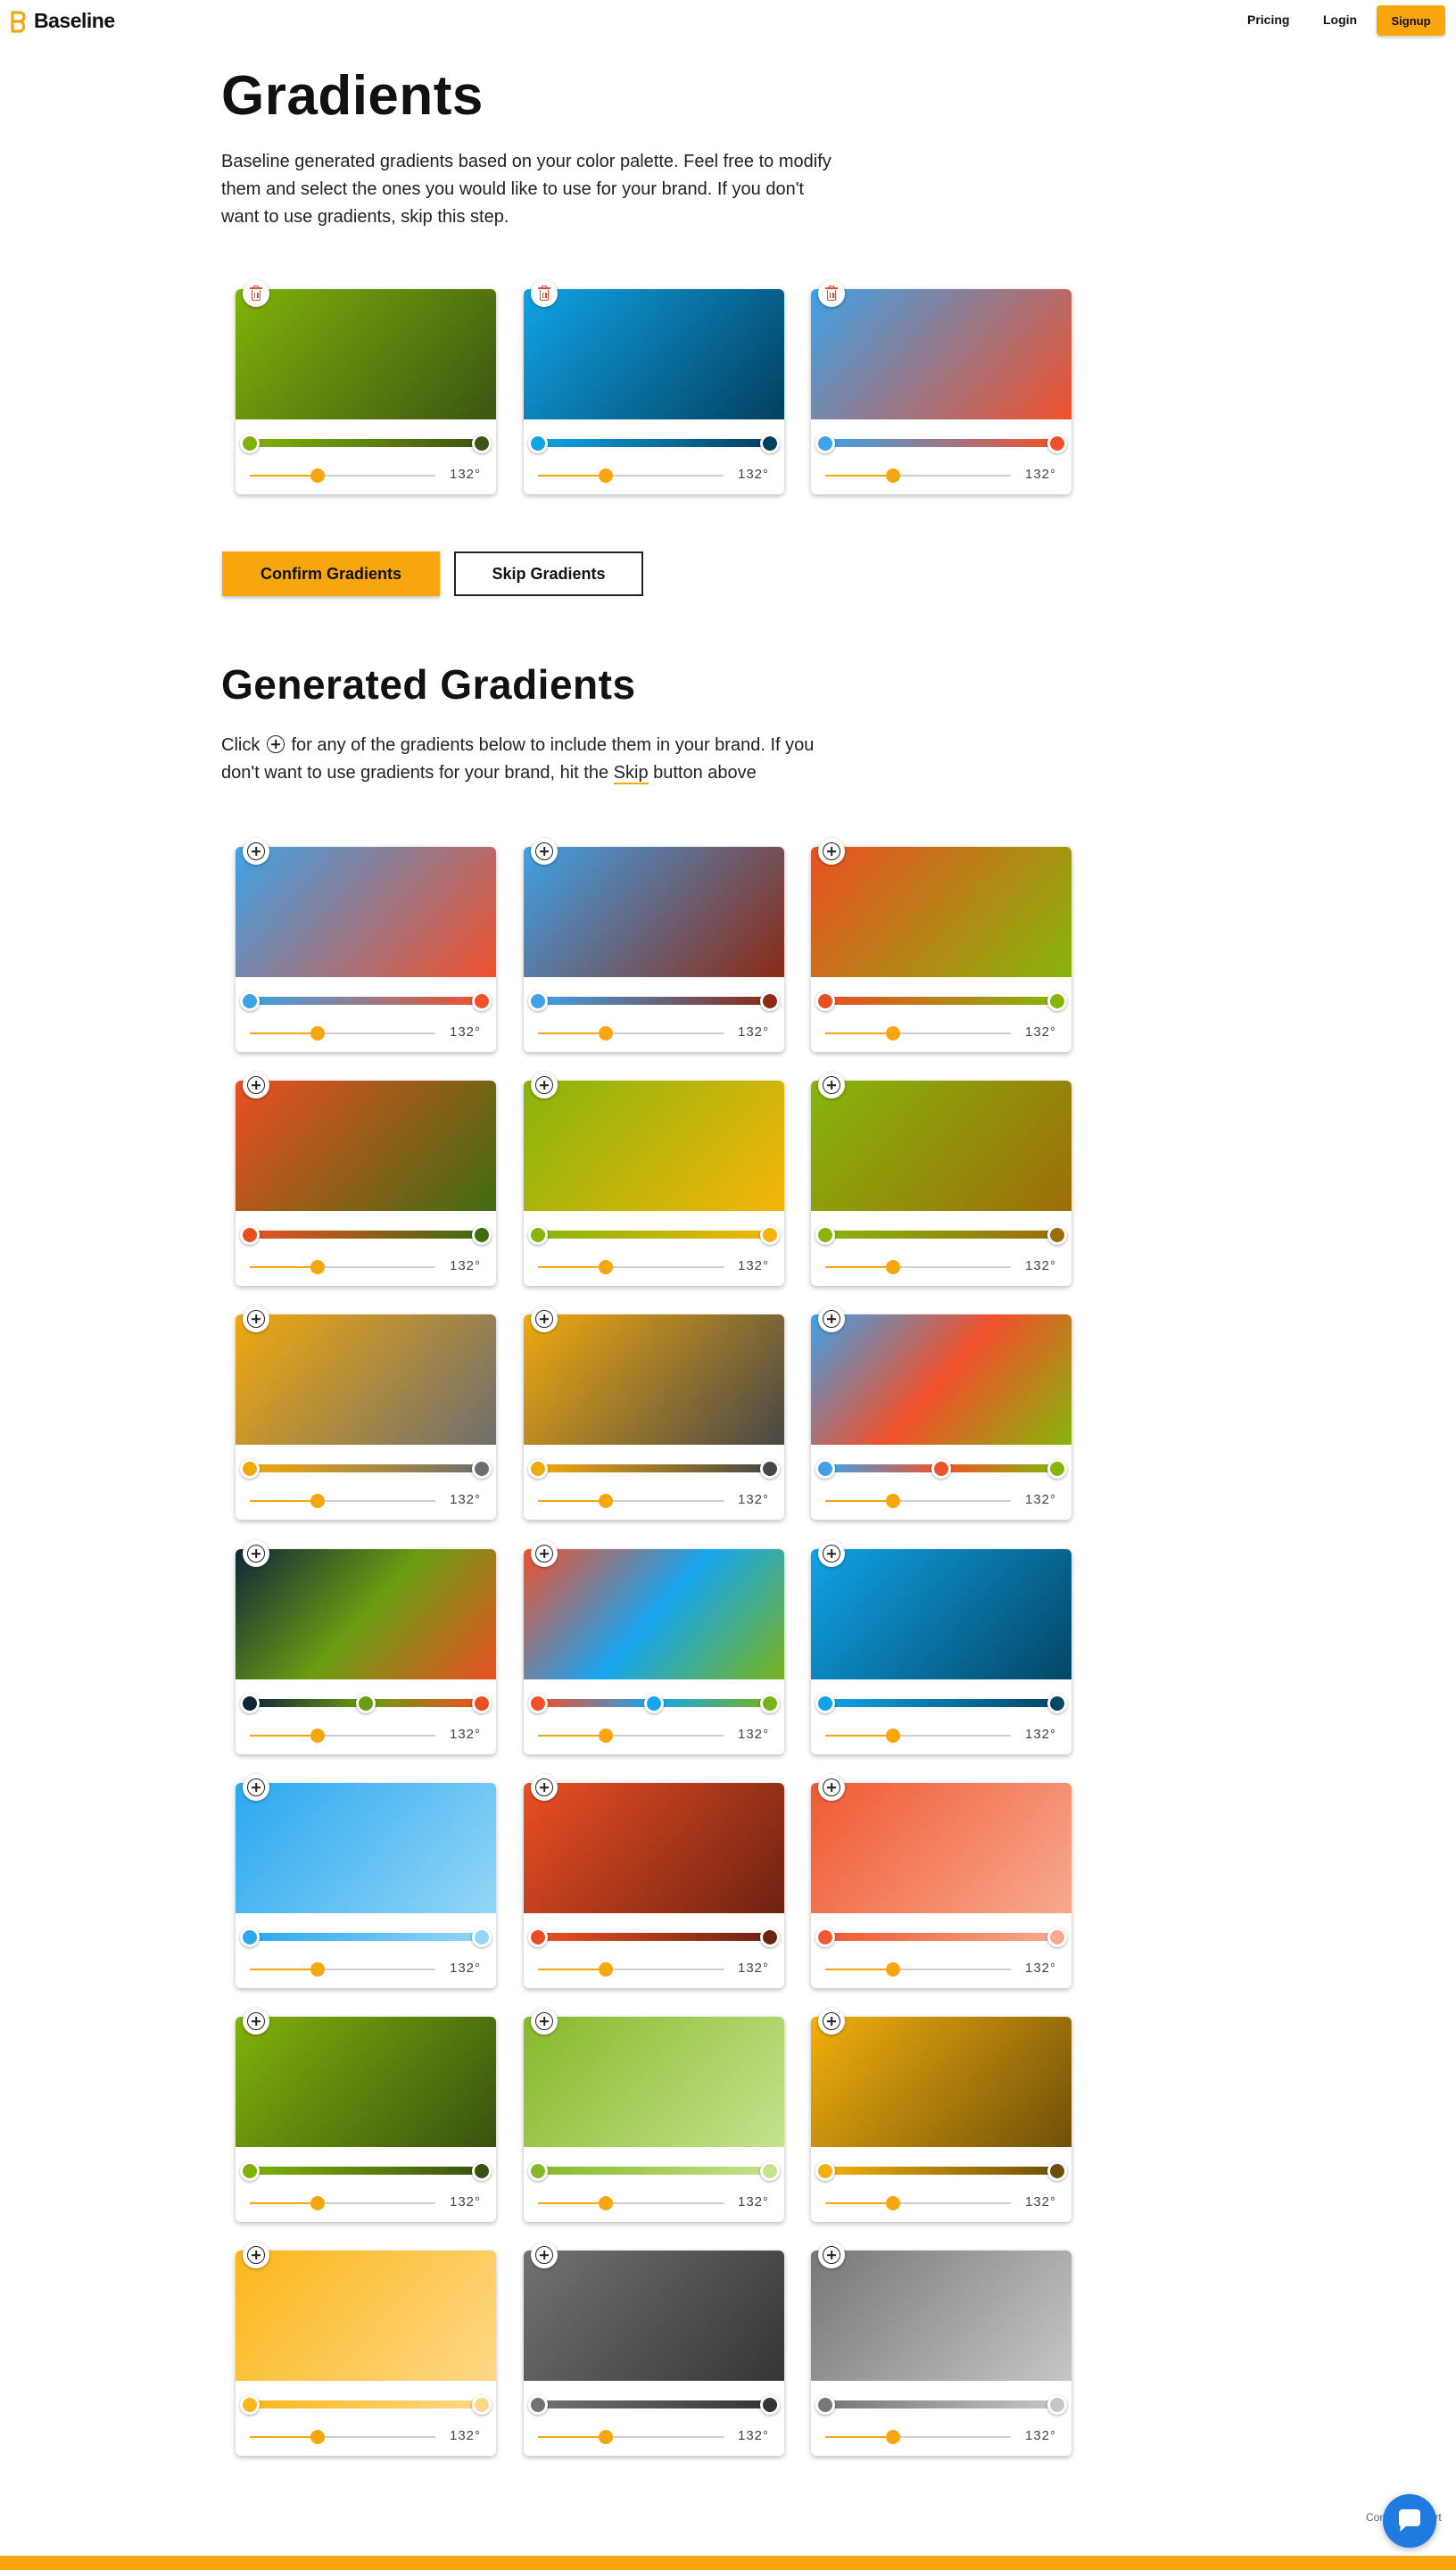 The width and height of the screenshot is (1456, 2570). I want to click on brand-logo: Baseline, so click(62, 21).